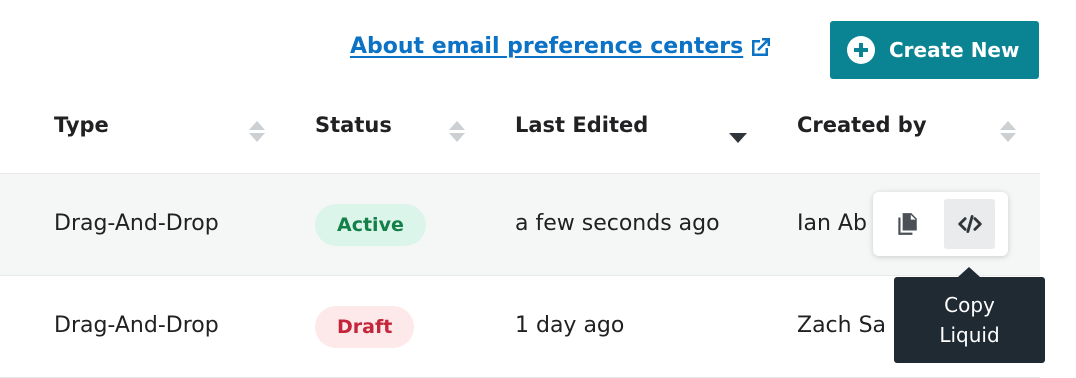  I want to click on copy-button, so click(906, 224).